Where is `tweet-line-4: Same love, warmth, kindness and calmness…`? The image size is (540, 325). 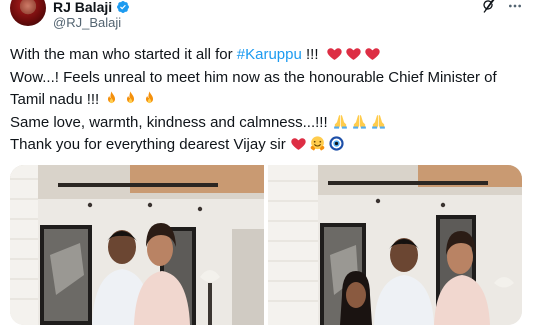 tweet-line-4: Same love, warmth, kindness and calmness… is located at coordinates (272, 123).